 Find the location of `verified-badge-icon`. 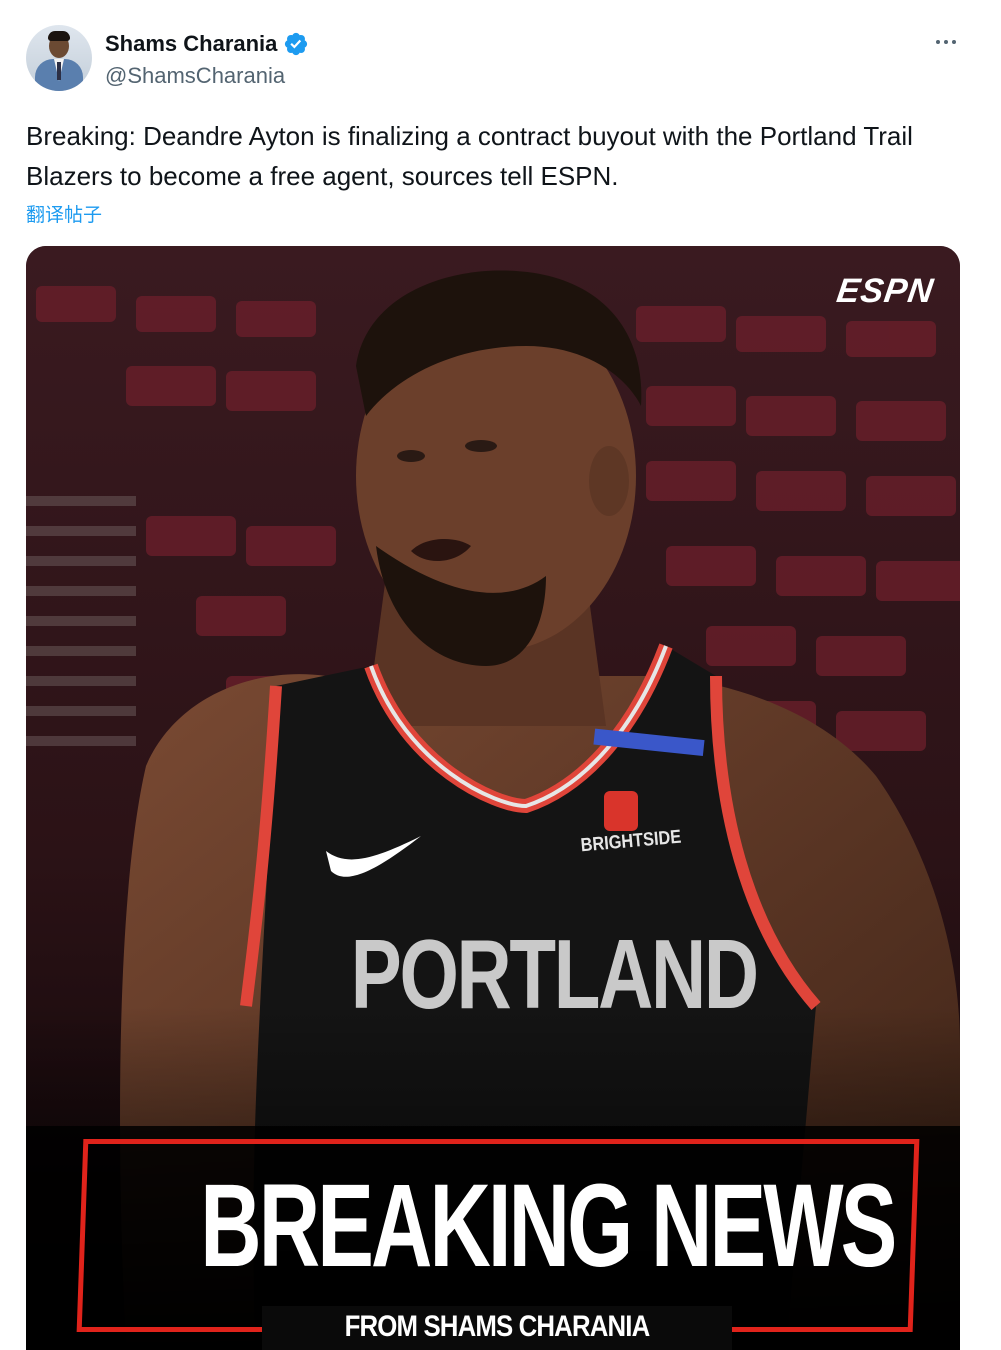

verified-badge-icon is located at coordinates (296, 44).